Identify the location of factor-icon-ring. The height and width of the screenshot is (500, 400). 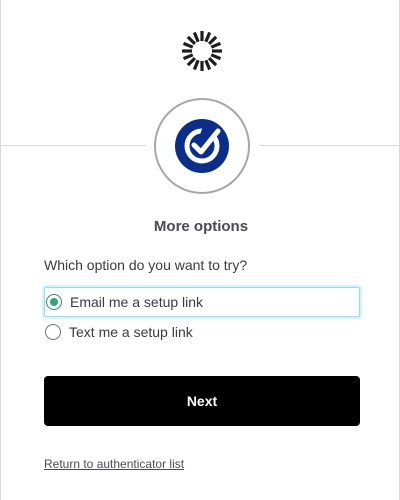
(202, 146).